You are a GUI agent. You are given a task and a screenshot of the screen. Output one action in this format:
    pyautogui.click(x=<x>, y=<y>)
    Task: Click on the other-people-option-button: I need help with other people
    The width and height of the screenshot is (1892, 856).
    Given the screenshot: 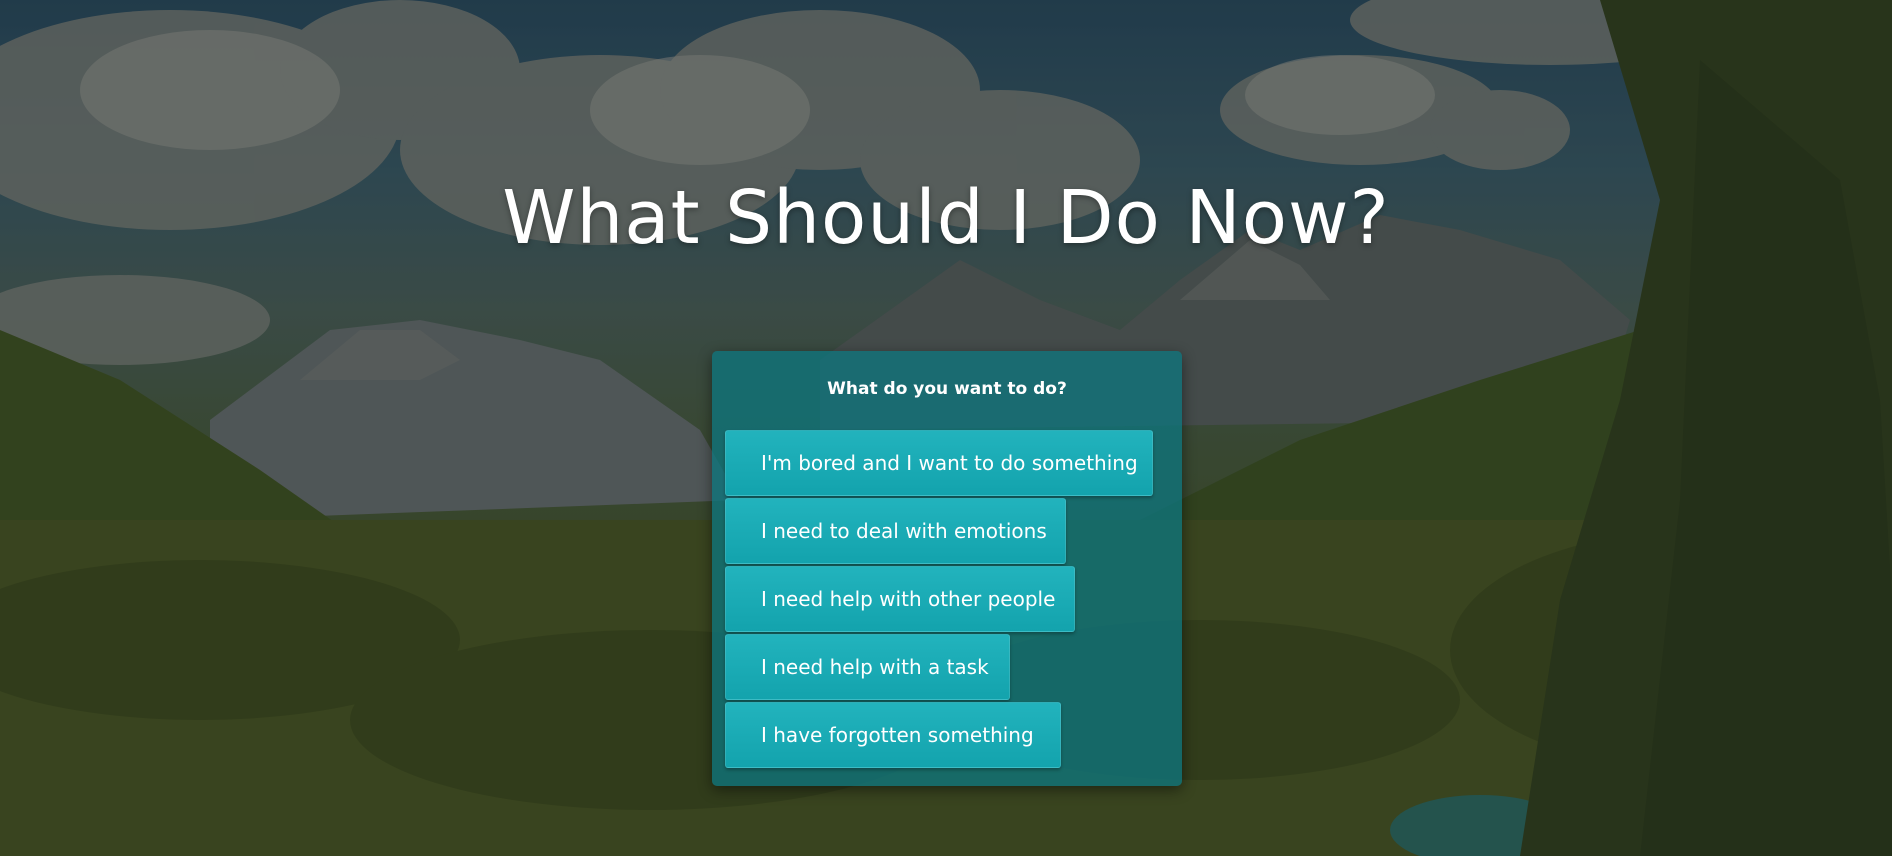 What is the action you would take?
    pyautogui.click(x=900, y=599)
    